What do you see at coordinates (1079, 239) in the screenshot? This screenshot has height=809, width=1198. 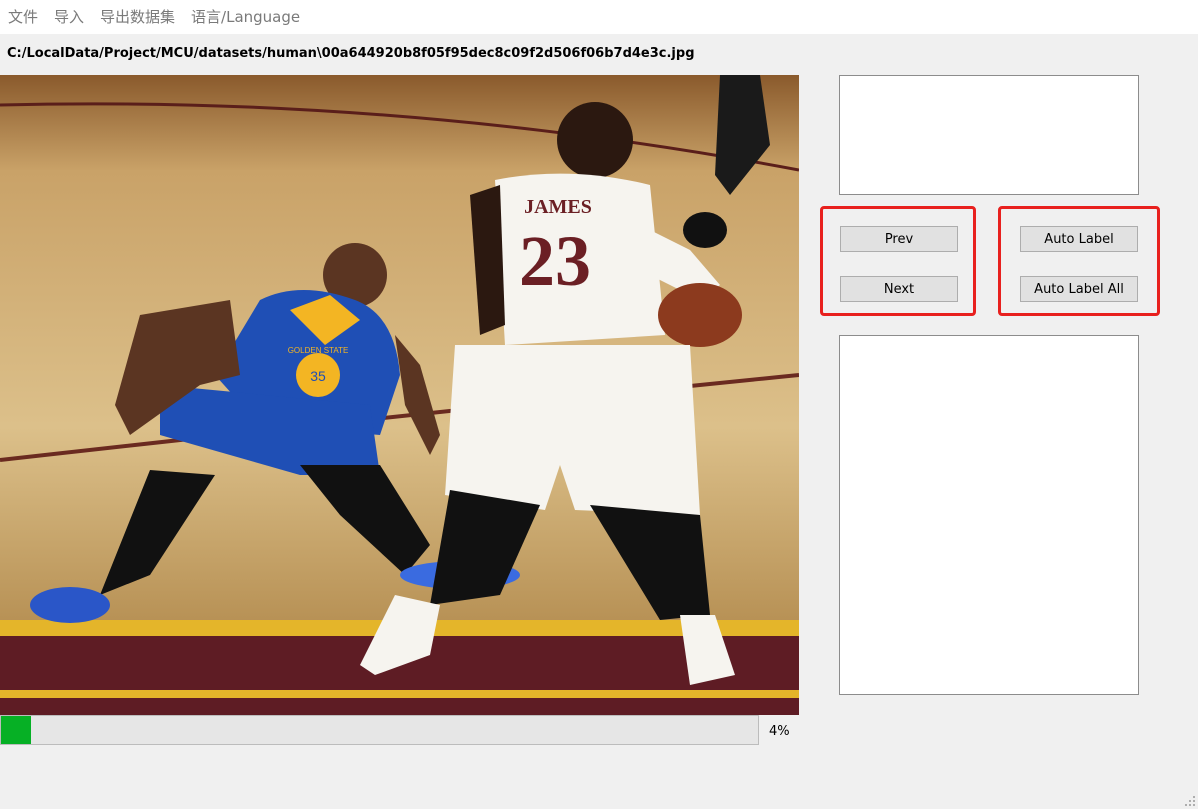 I see `auto-label-button: Auto Label` at bounding box center [1079, 239].